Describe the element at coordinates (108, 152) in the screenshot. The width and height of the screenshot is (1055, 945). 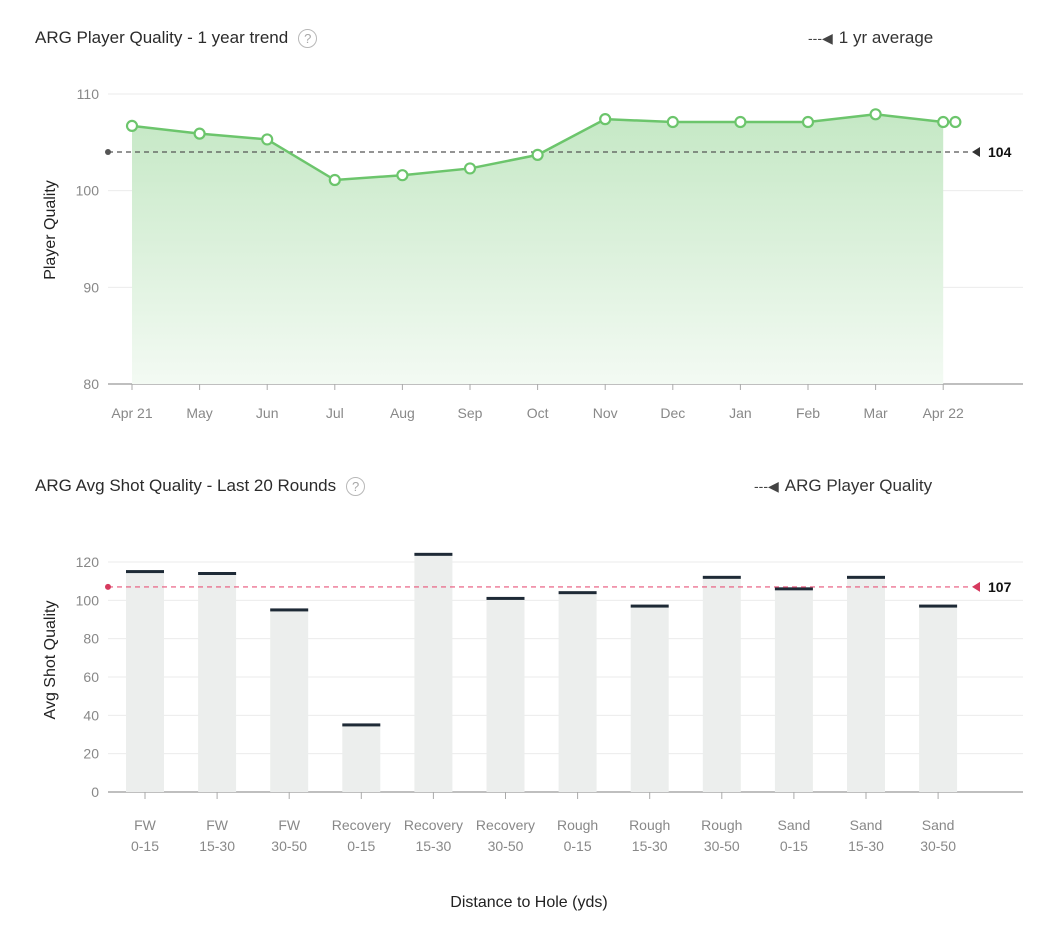
I see `trend-average-marker` at that location.